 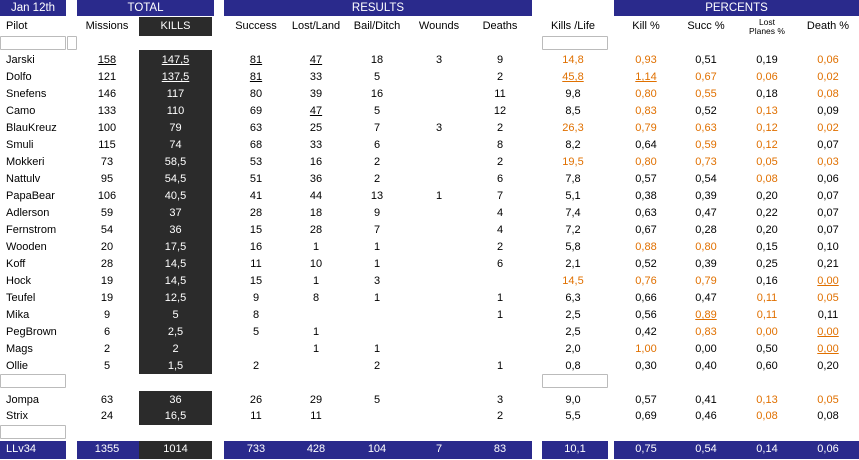 I want to click on cell-missions: 73, so click(x=107, y=162).